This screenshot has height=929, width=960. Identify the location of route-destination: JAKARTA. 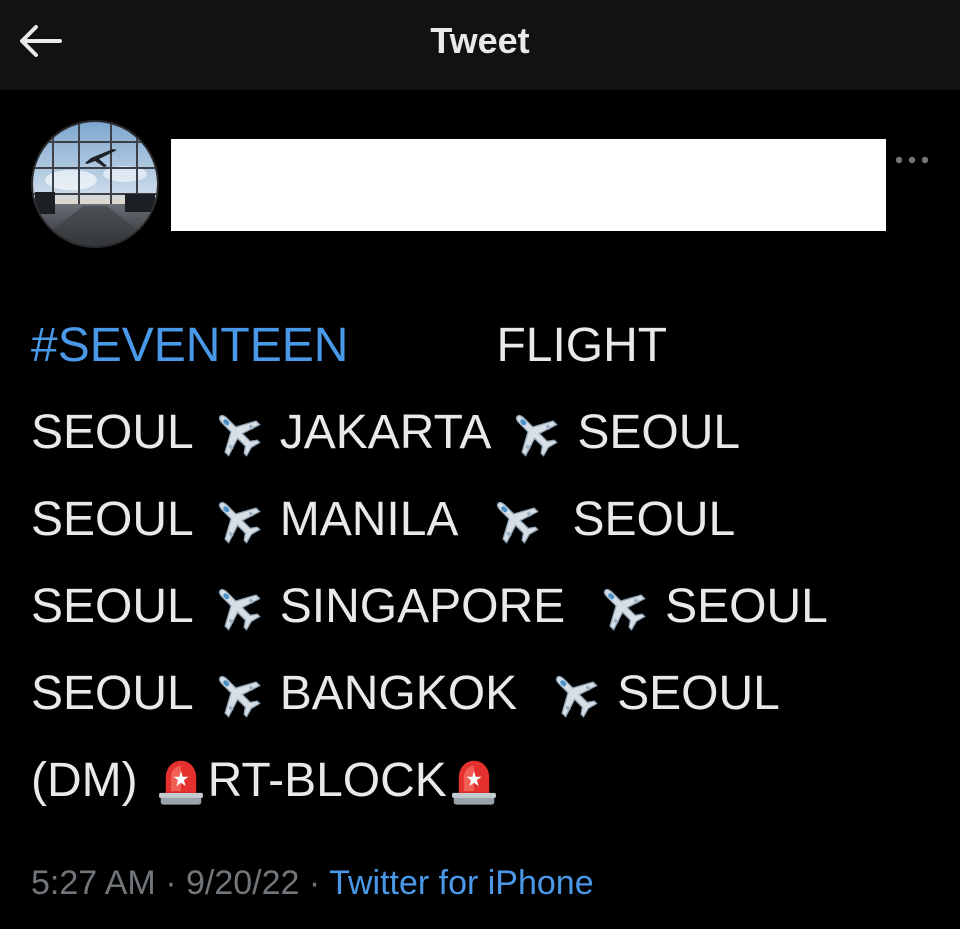
(385, 432).